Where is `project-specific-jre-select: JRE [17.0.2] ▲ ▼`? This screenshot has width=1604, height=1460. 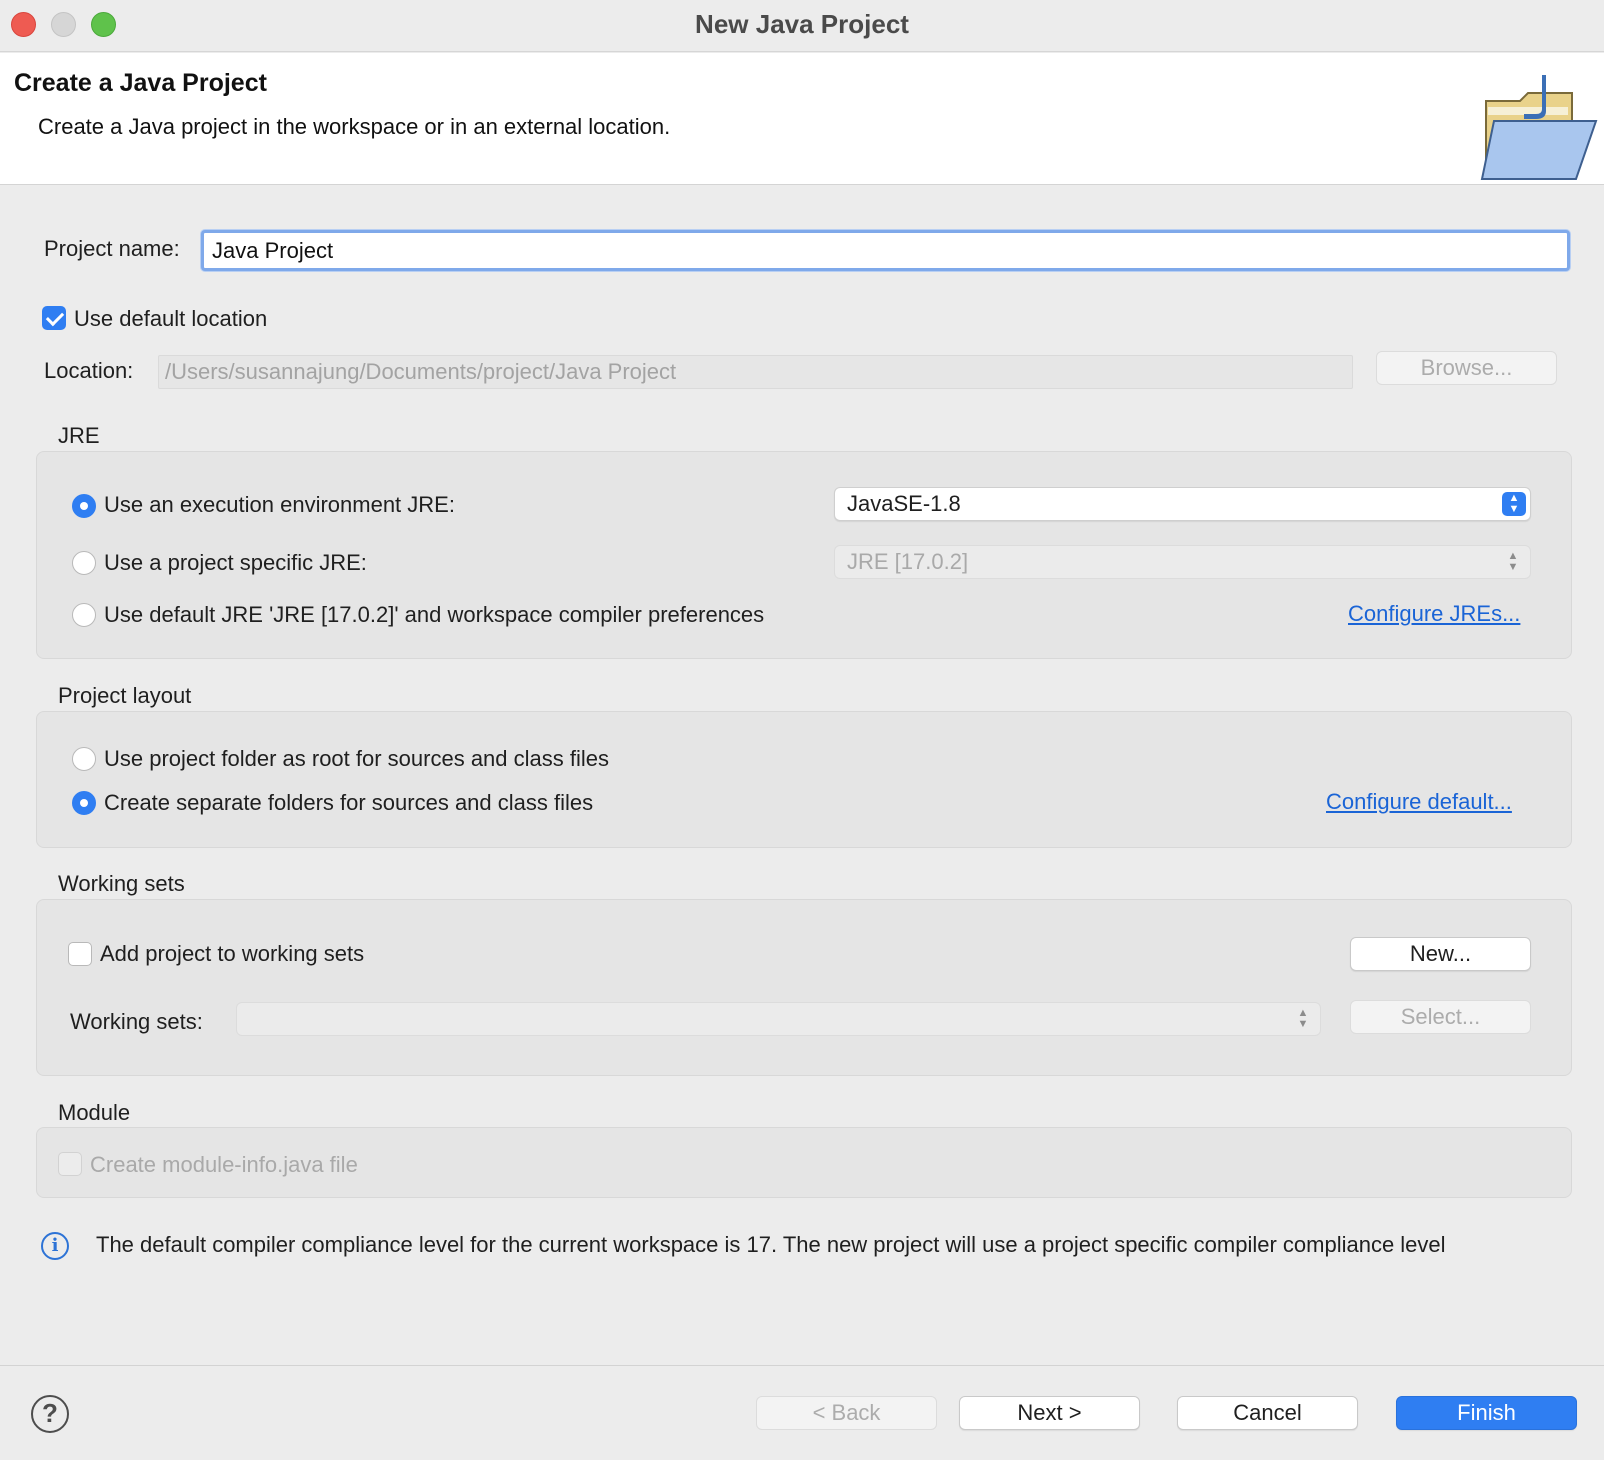 project-specific-jre-select: JRE [17.0.2] ▲ ▼ is located at coordinates (1182, 562).